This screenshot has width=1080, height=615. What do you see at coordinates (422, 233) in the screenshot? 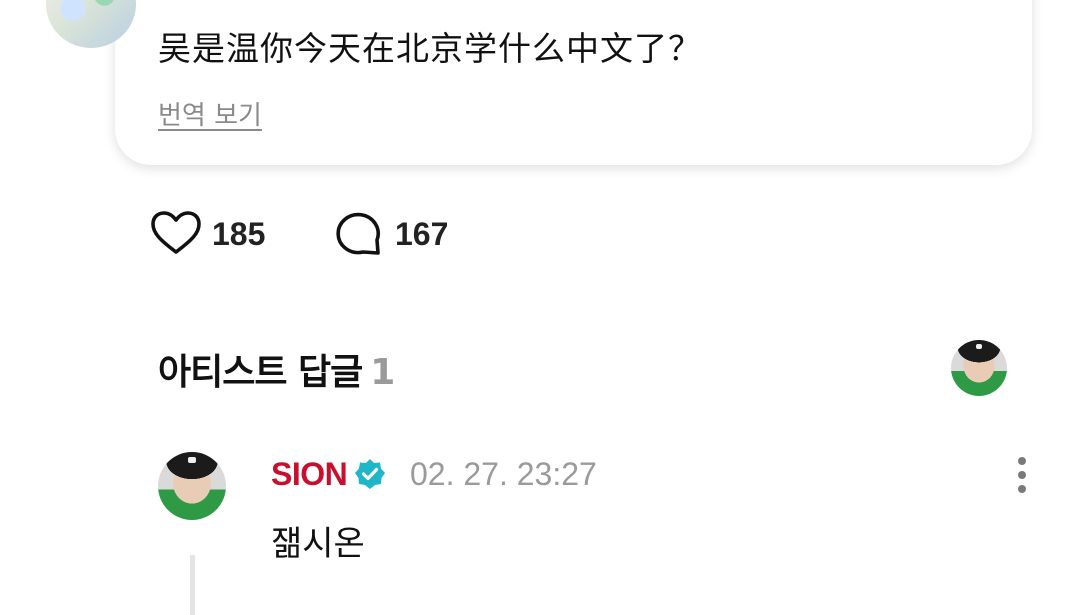
I see `comment-count: 167` at bounding box center [422, 233].